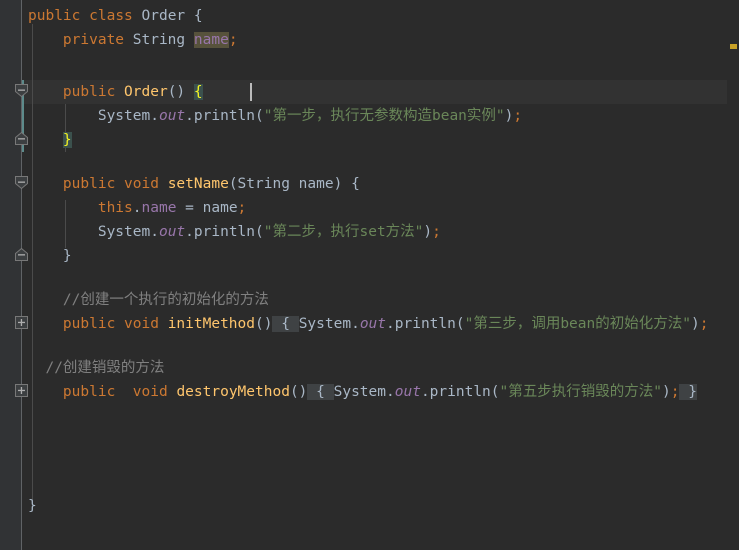 Image resolution: width=739 pixels, height=550 pixels. What do you see at coordinates (198, 92) in the screenshot?
I see `token-brace-open-matched: {` at bounding box center [198, 92].